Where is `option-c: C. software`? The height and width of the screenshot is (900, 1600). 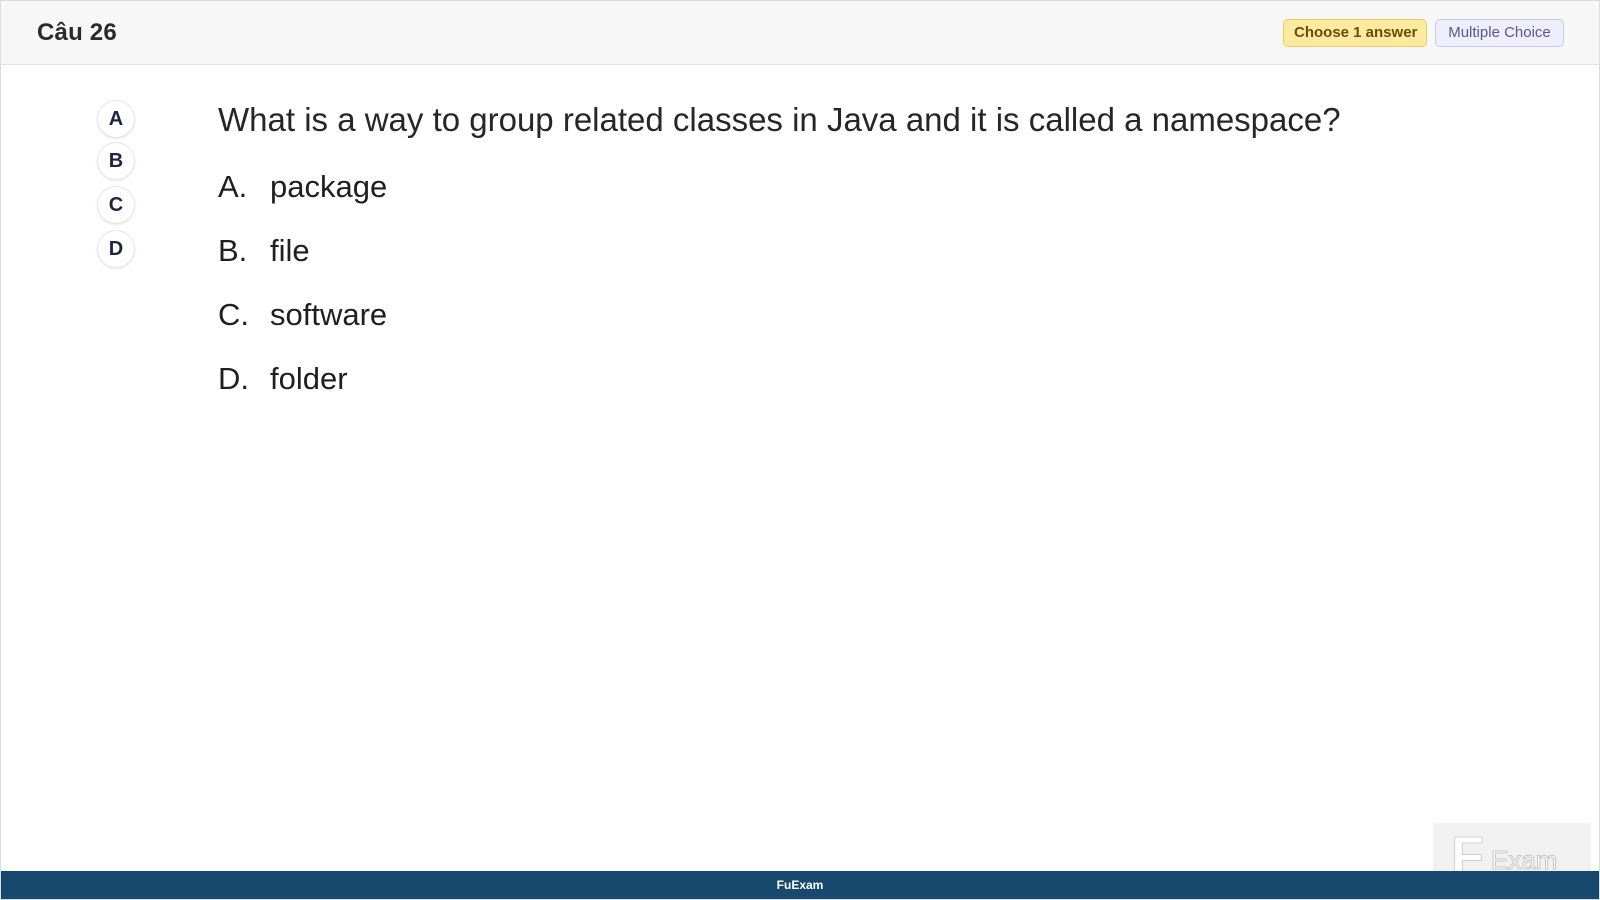
option-c: C. software is located at coordinates (302, 319).